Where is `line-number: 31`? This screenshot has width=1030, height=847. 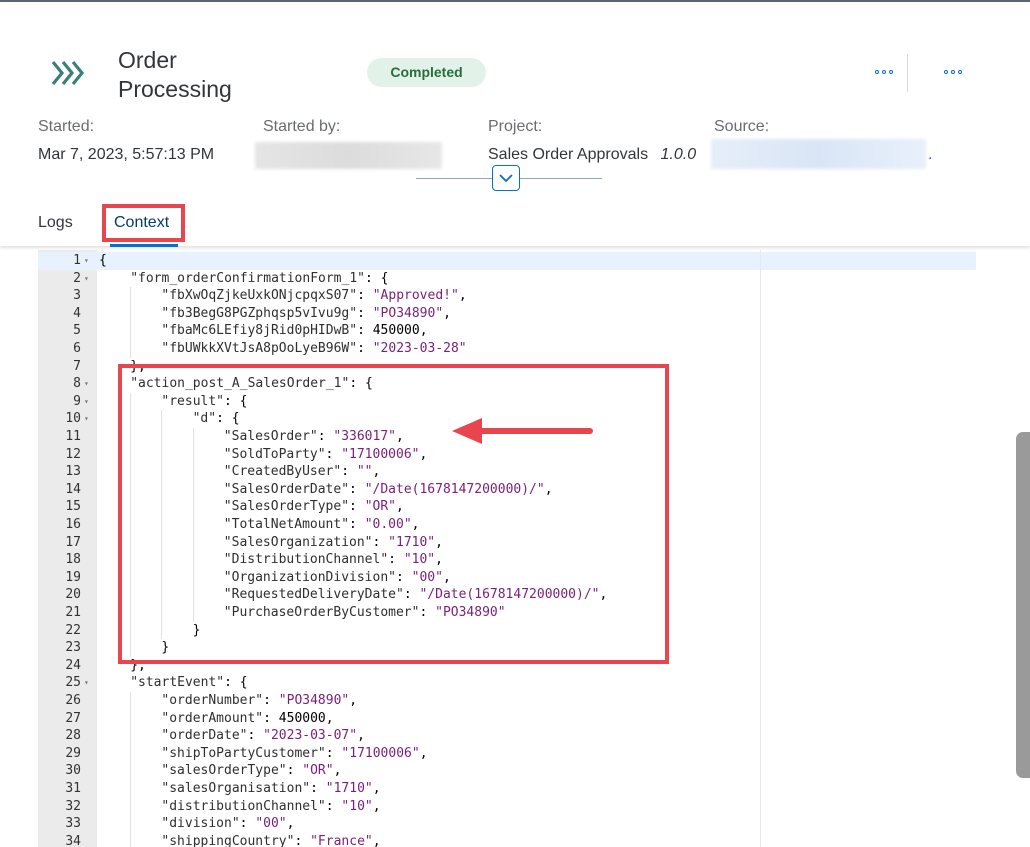 line-number: 31 is located at coordinates (73, 788).